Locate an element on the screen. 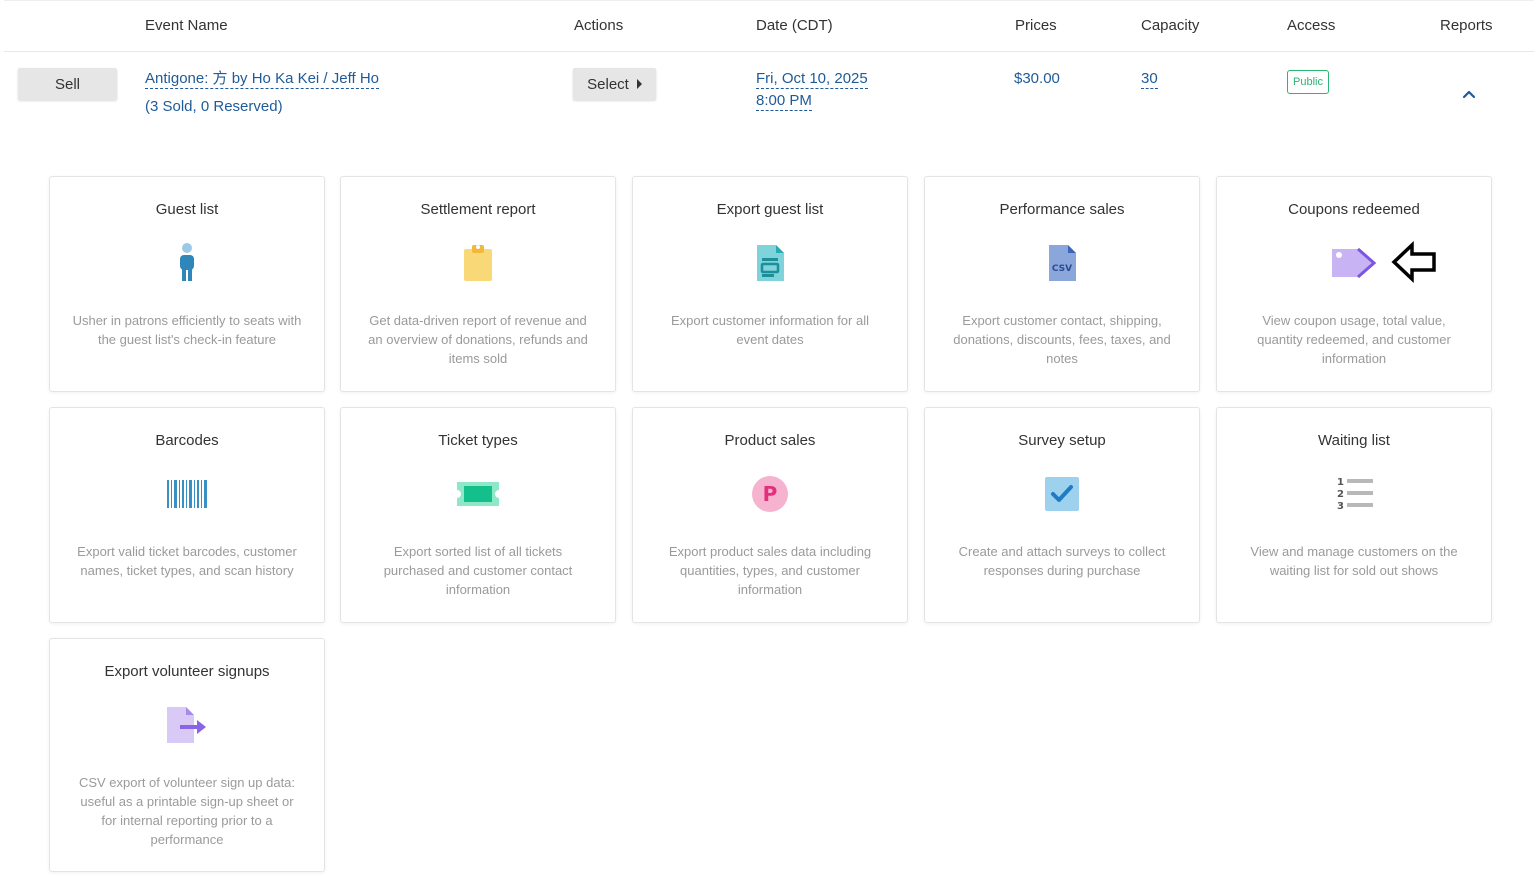  select-label: Select is located at coordinates (608, 84).